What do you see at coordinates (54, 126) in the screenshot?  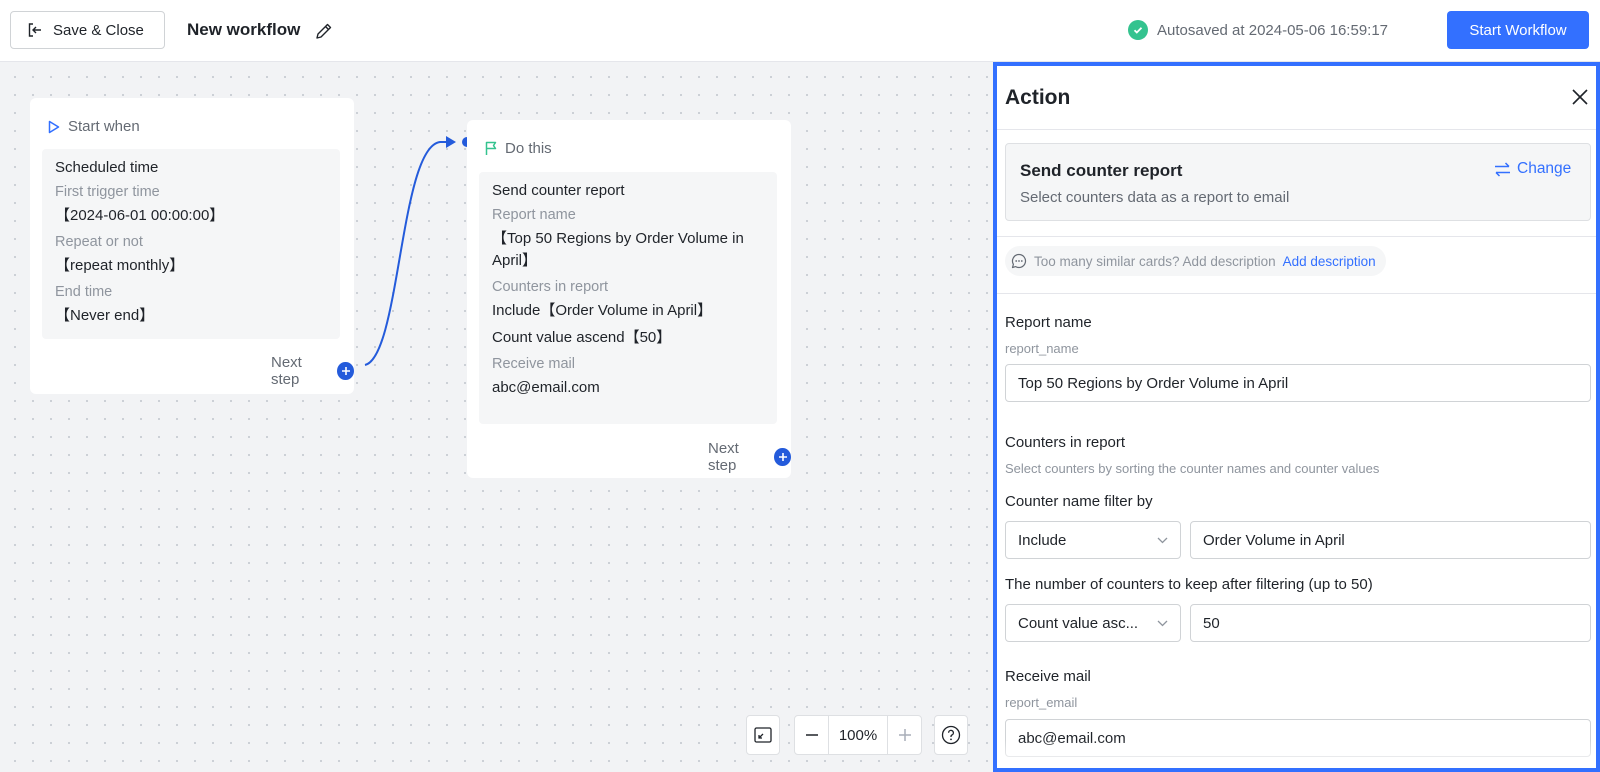 I see `play-icon` at bounding box center [54, 126].